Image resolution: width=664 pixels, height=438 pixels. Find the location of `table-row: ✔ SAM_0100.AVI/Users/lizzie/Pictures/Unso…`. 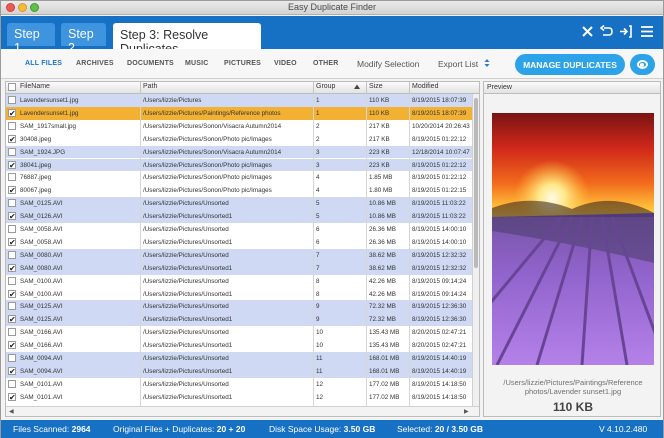

table-row: ✔ SAM_0100.AVI/Users/lizzie/Pictures/Unso… is located at coordinates (239, 294).